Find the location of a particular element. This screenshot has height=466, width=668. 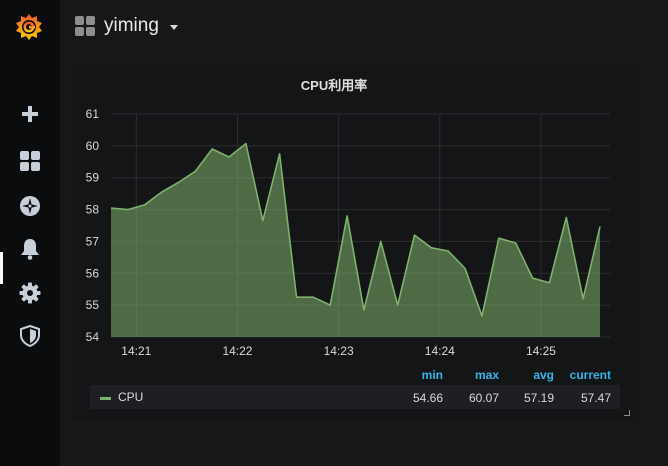

y-tick-label: 54 is located at coordinates (93, 337).